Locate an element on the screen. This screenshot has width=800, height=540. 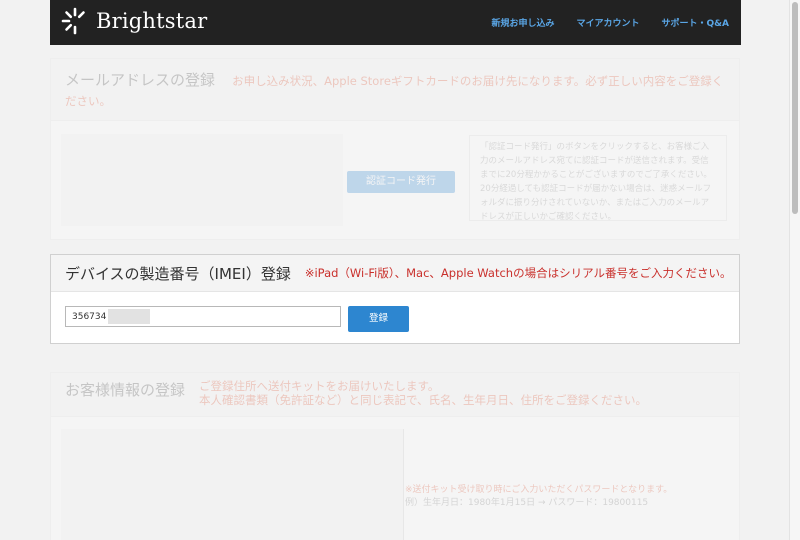
brand-logo: Brightstar is located at coordinates (133, 21).